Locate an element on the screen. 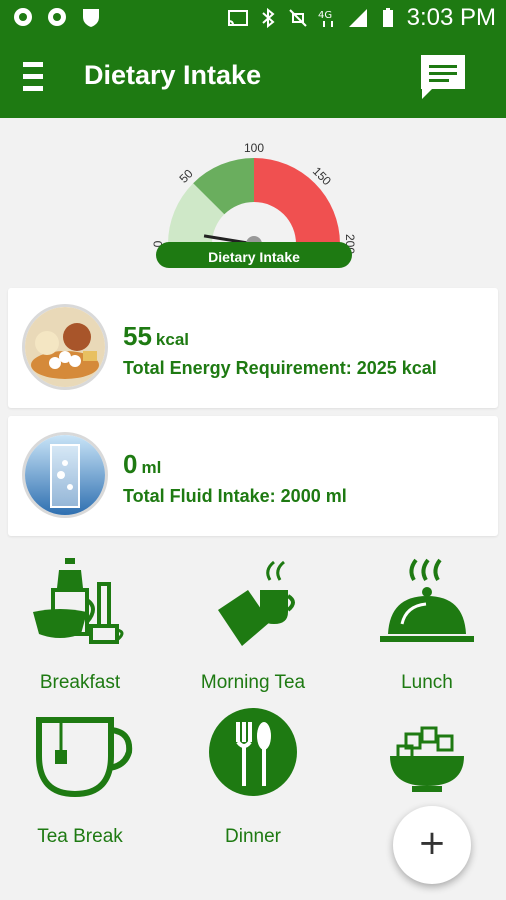  food-image is located at coordinates (65, 347).